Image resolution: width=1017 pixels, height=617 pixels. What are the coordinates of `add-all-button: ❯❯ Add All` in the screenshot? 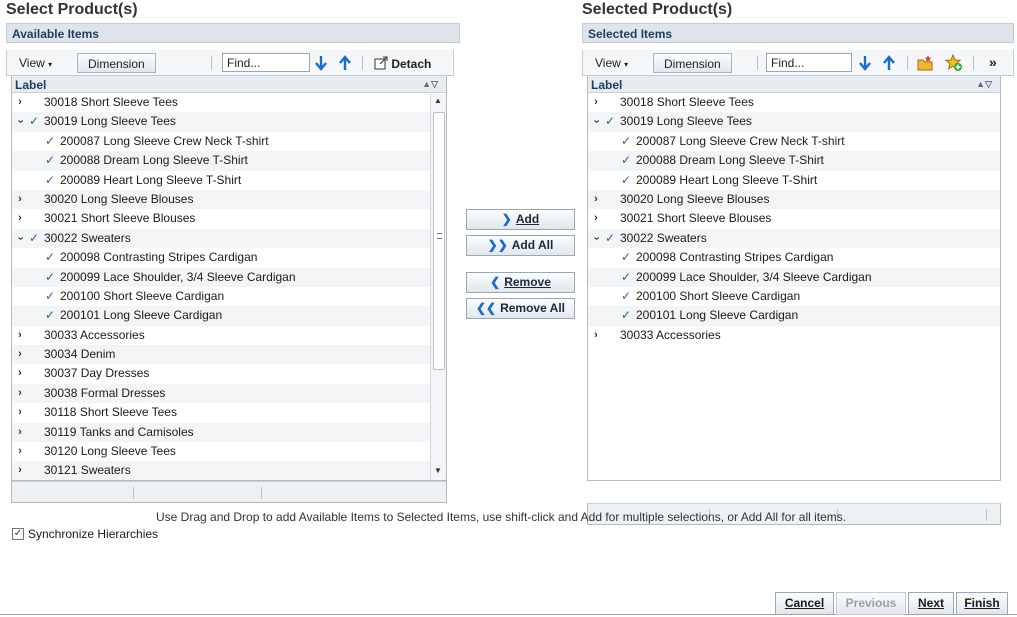 It's located at (520, 245).